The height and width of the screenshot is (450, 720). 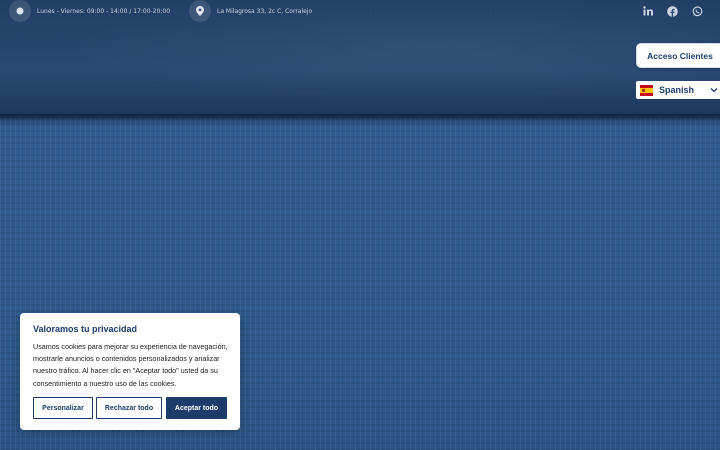 What do you see at coordinates (85, 329) in the screenshot?
I see `cookie-title: Valoramos tu privacidad` at bounding box center [85, 329].